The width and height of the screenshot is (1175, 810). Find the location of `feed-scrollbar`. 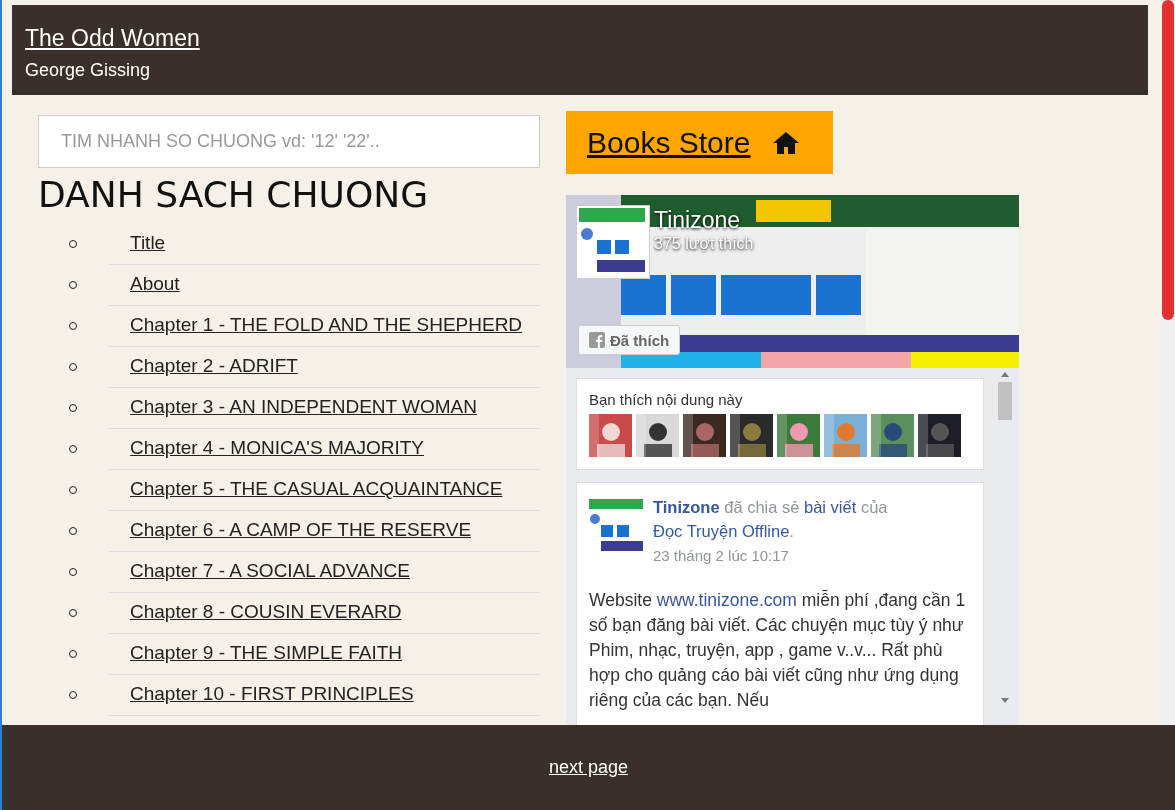

feed-scrollbar is located at coordinates (1005, 537).